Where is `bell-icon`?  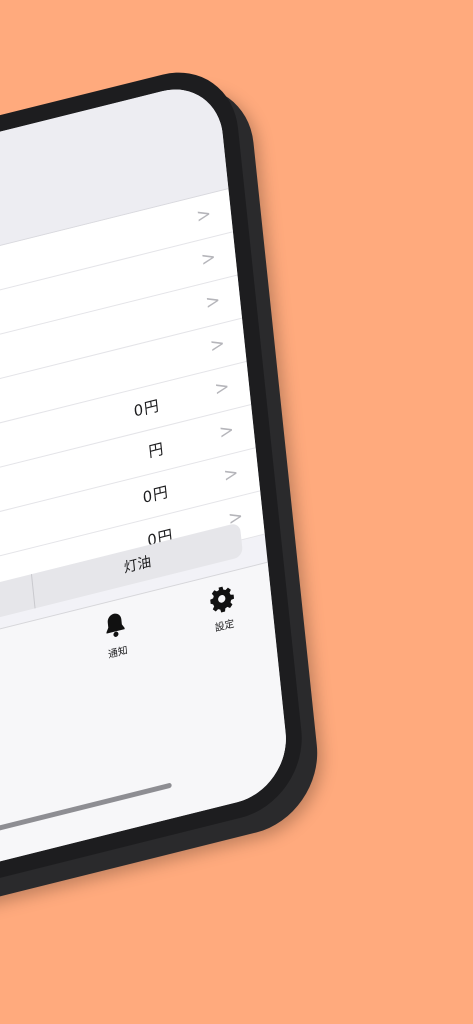 bell-icon is located at coordinates (115, 625).